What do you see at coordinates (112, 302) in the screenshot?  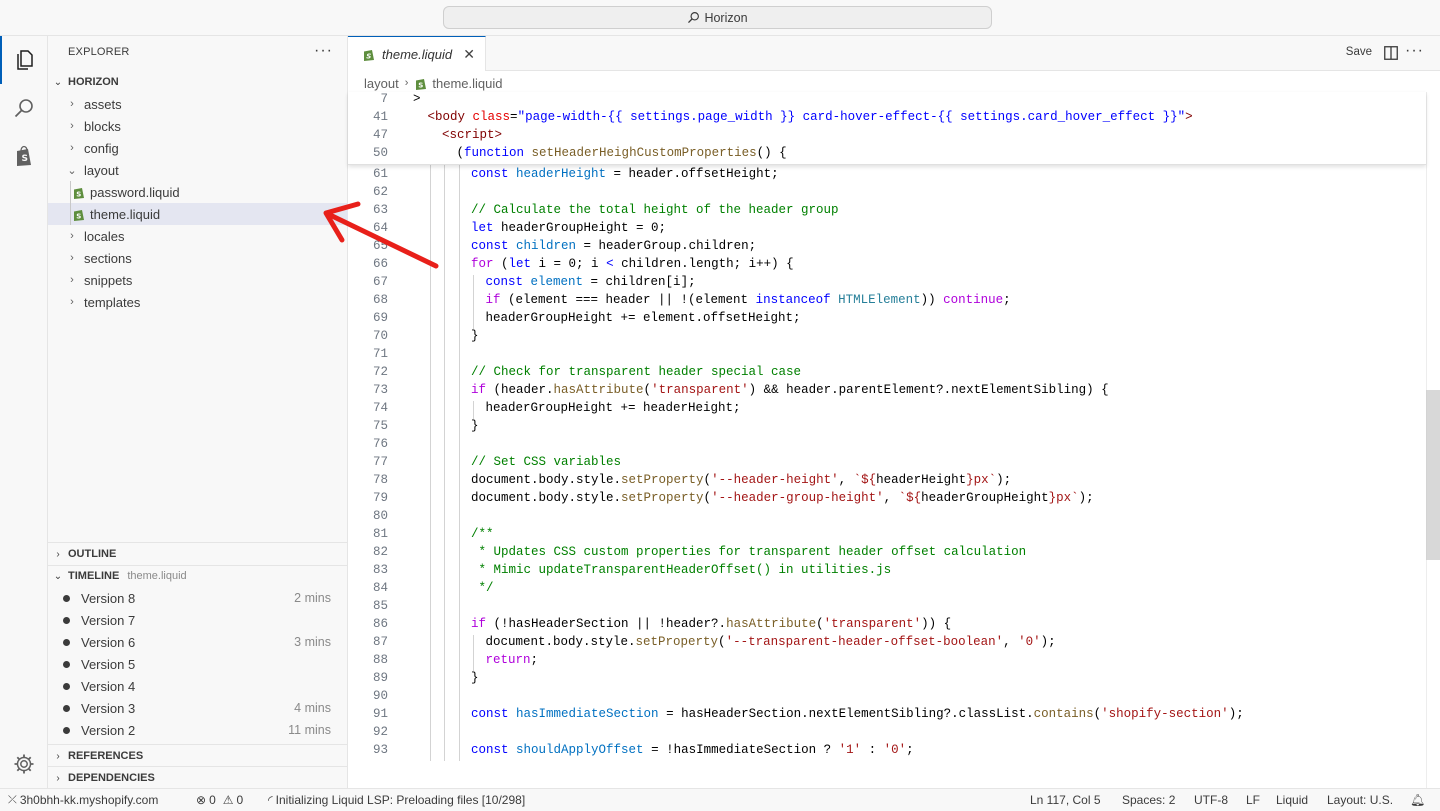 I see `tree-item-label: templates` at bounding box center [112, 302].